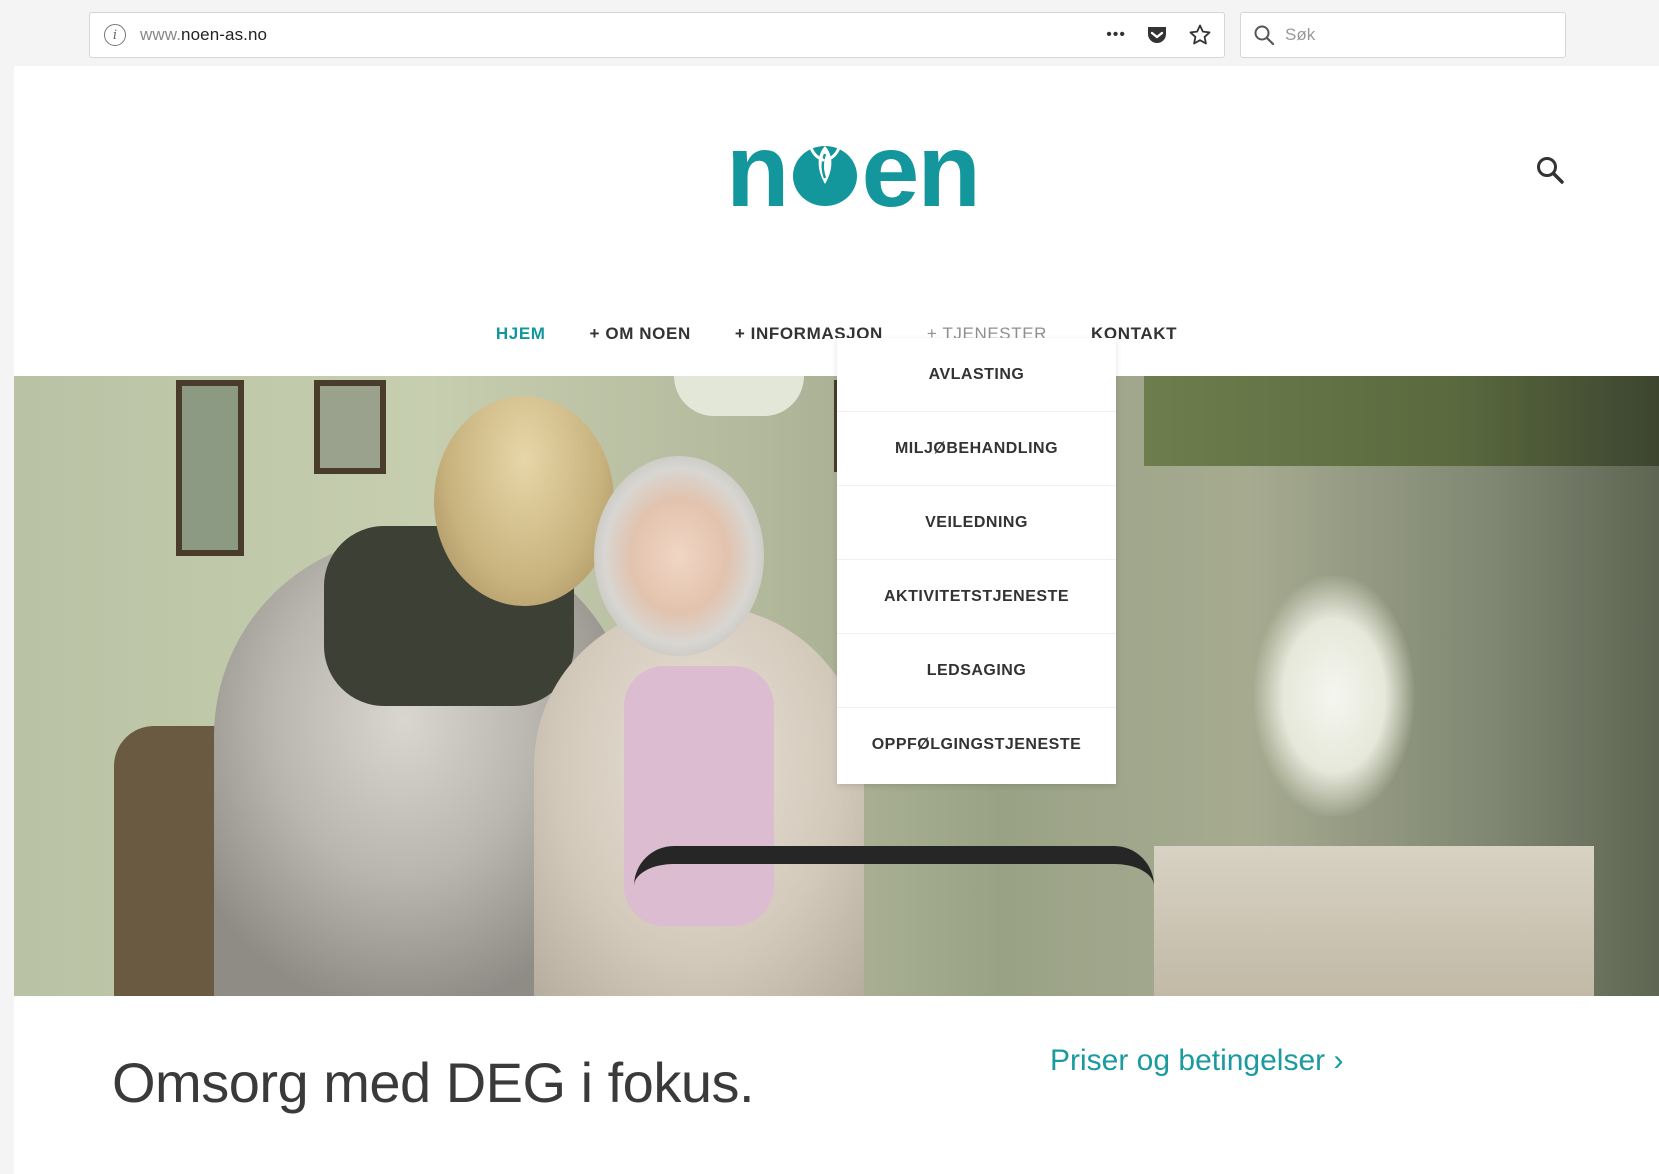 This screenshot has width=1659, height=1174. Describe the element at coordinates (976, 597) in the screenshot. I see `dropdown-item-aktivitetstjeneste: AKTIVITETSTJENESTE` at that location.